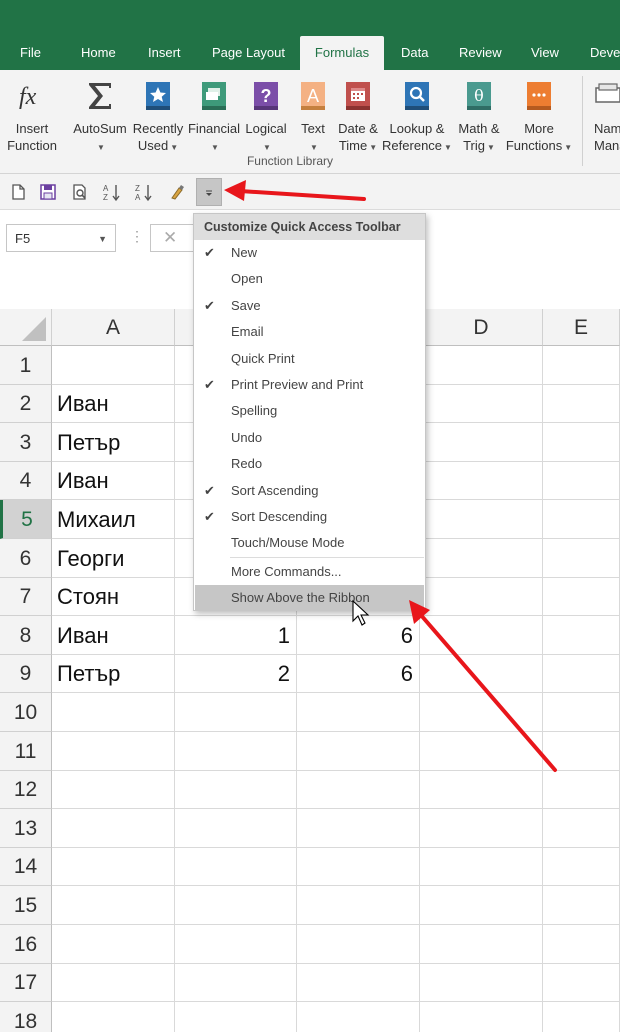 The height and width of the screenshot is (1032, 620). I want to click on row-header: 13, so click(26, 828).